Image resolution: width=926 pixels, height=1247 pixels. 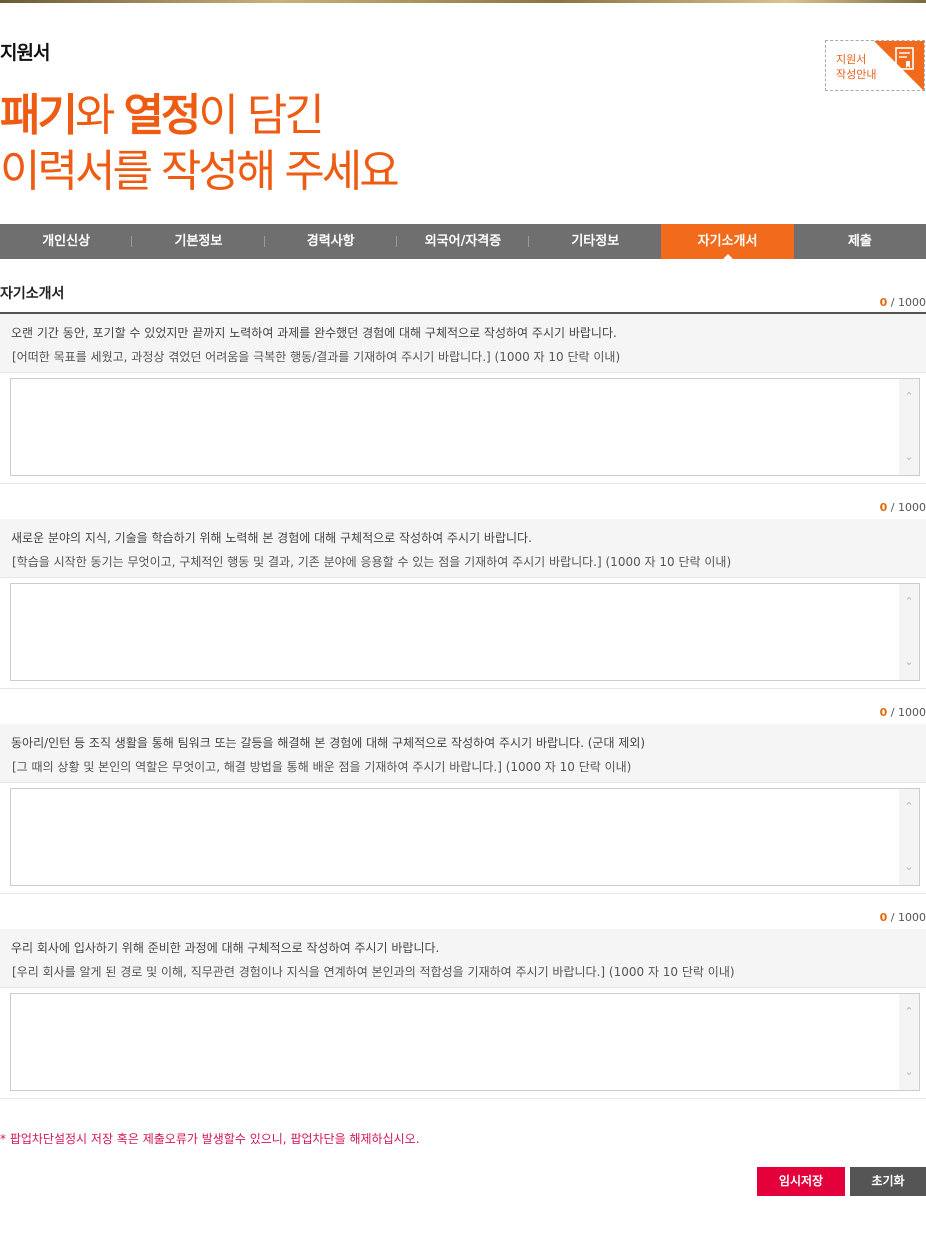 What do you see at coordinates (856, 74) in the screenshot?
I see `guide-label-line-2: 작성안내` at bounding box center [856, 74].